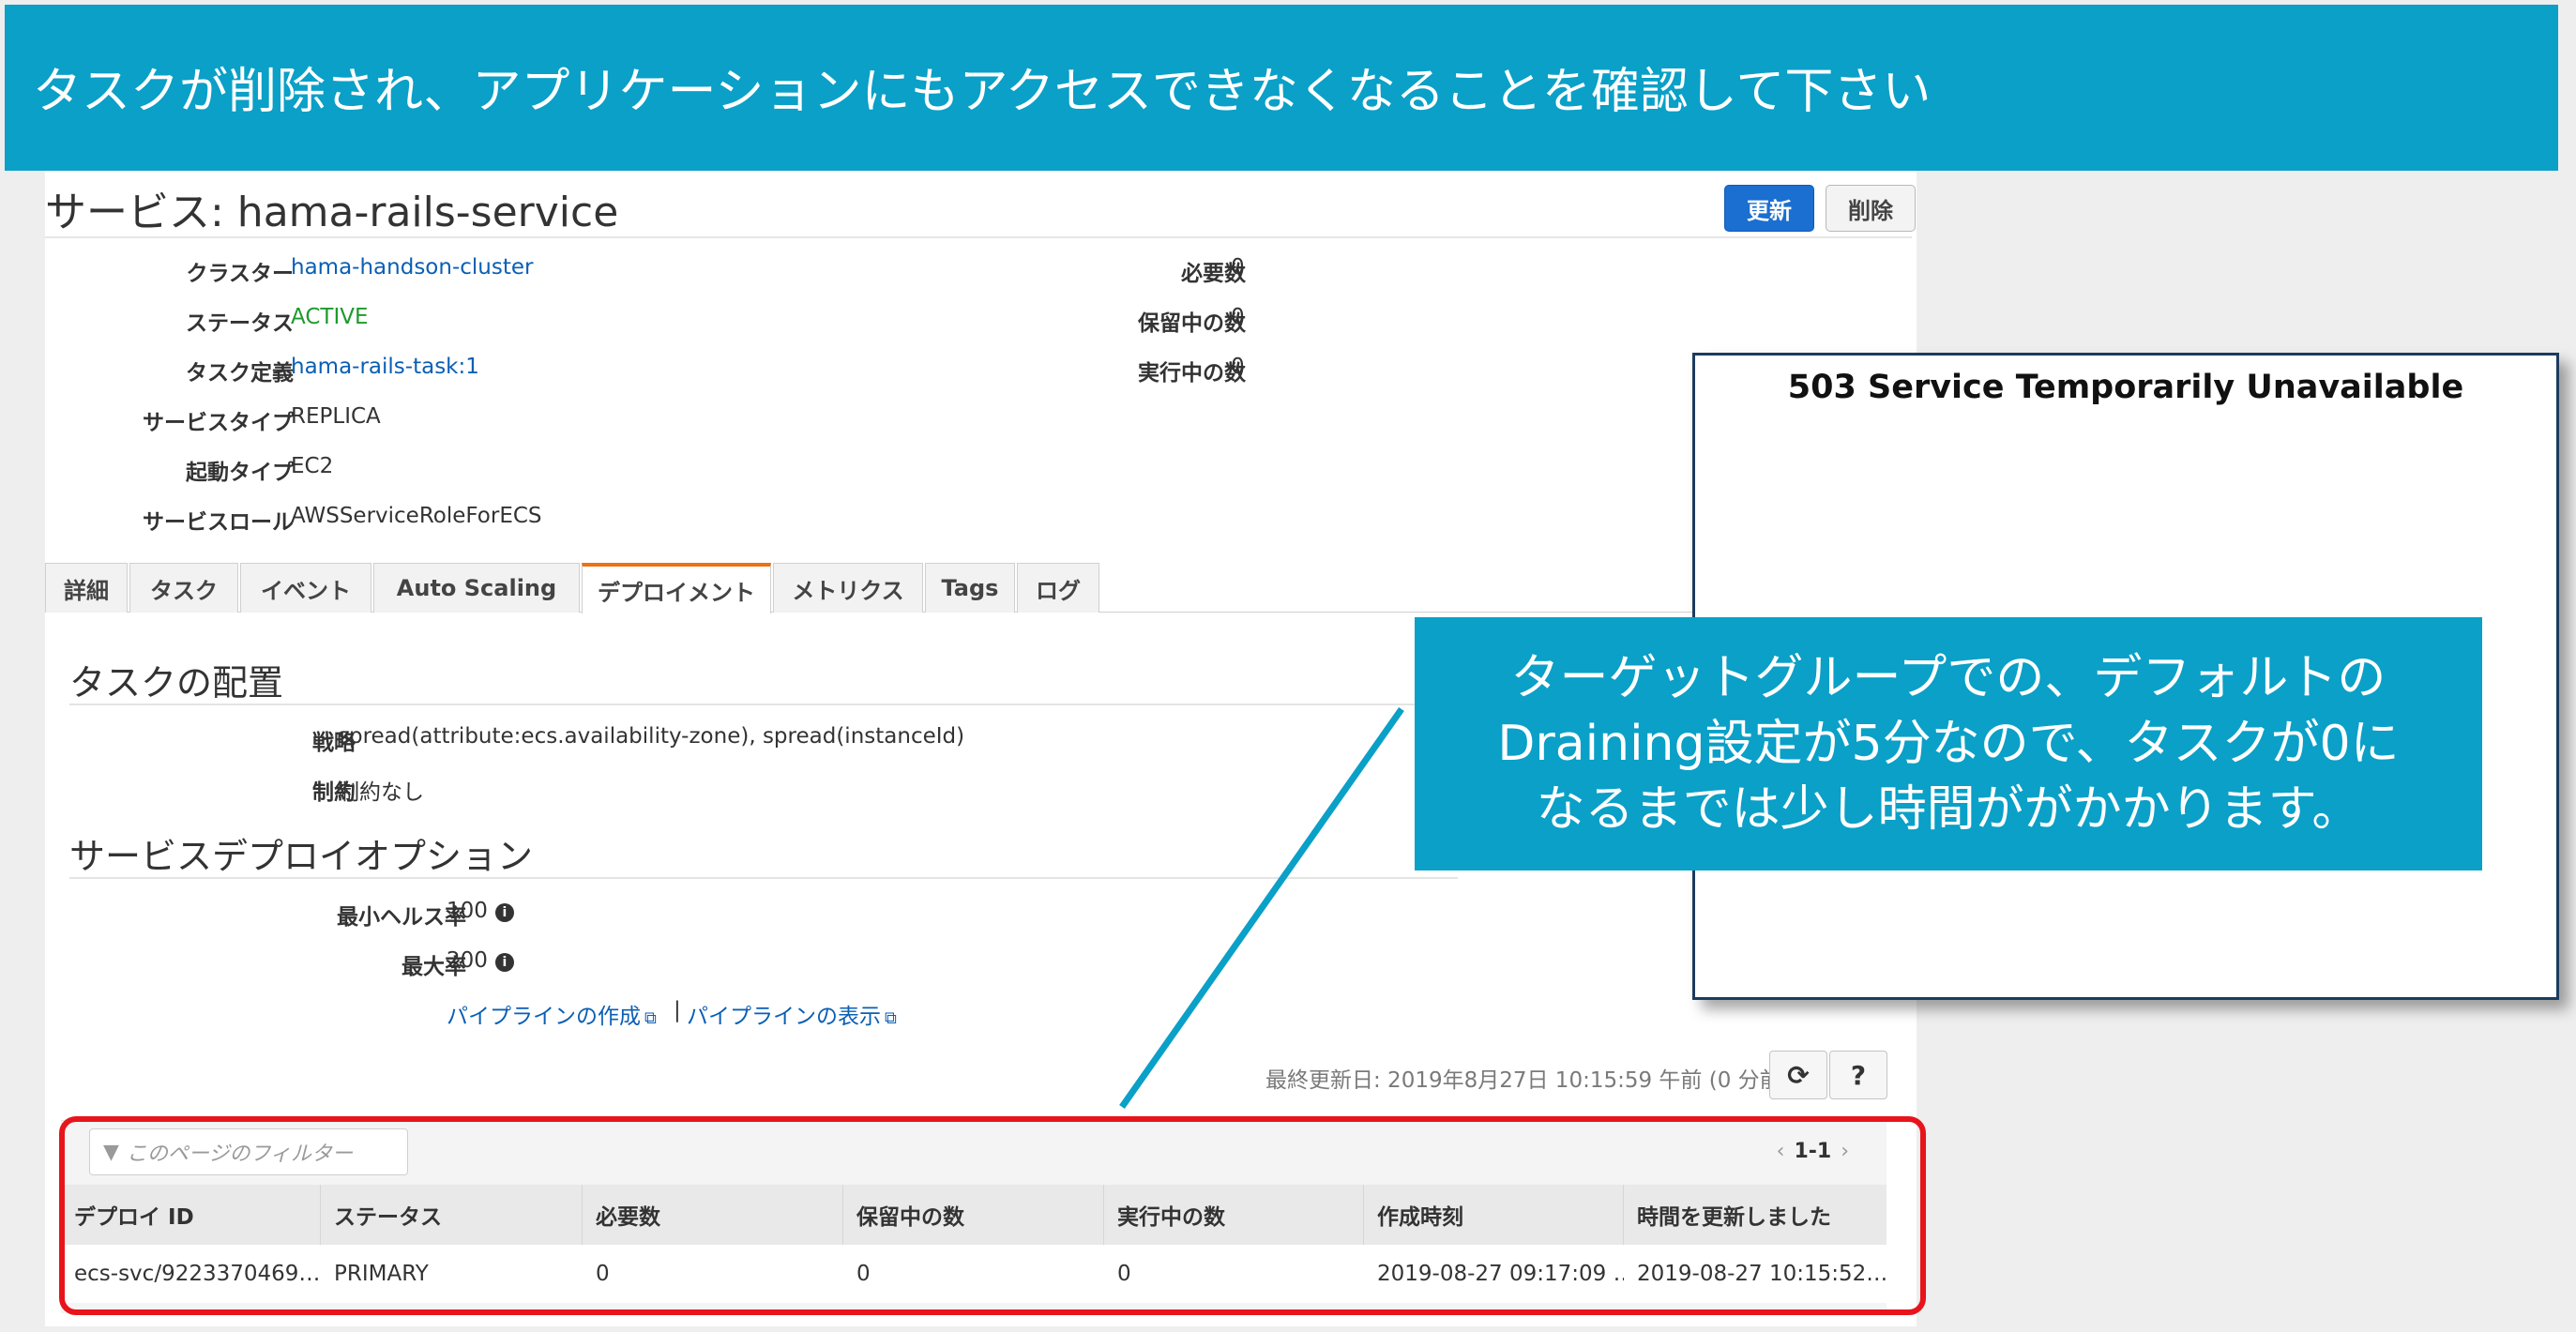  Describe the element at coordinates (677, 588) in the screenshot. I see `tab-deployments: デプロイメント` at that location.